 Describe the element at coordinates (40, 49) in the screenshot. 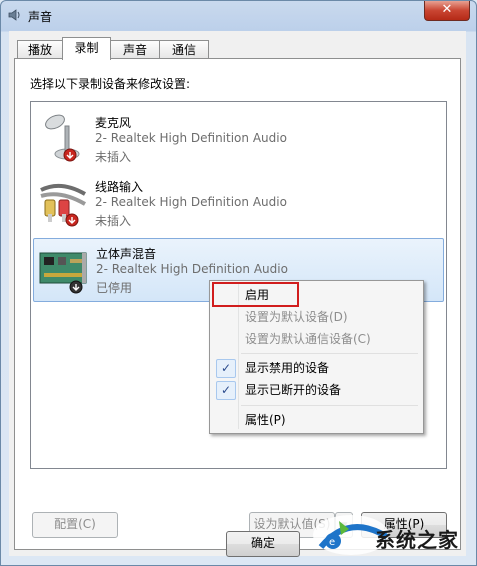

I see `tab-playback: 播放` at that location.